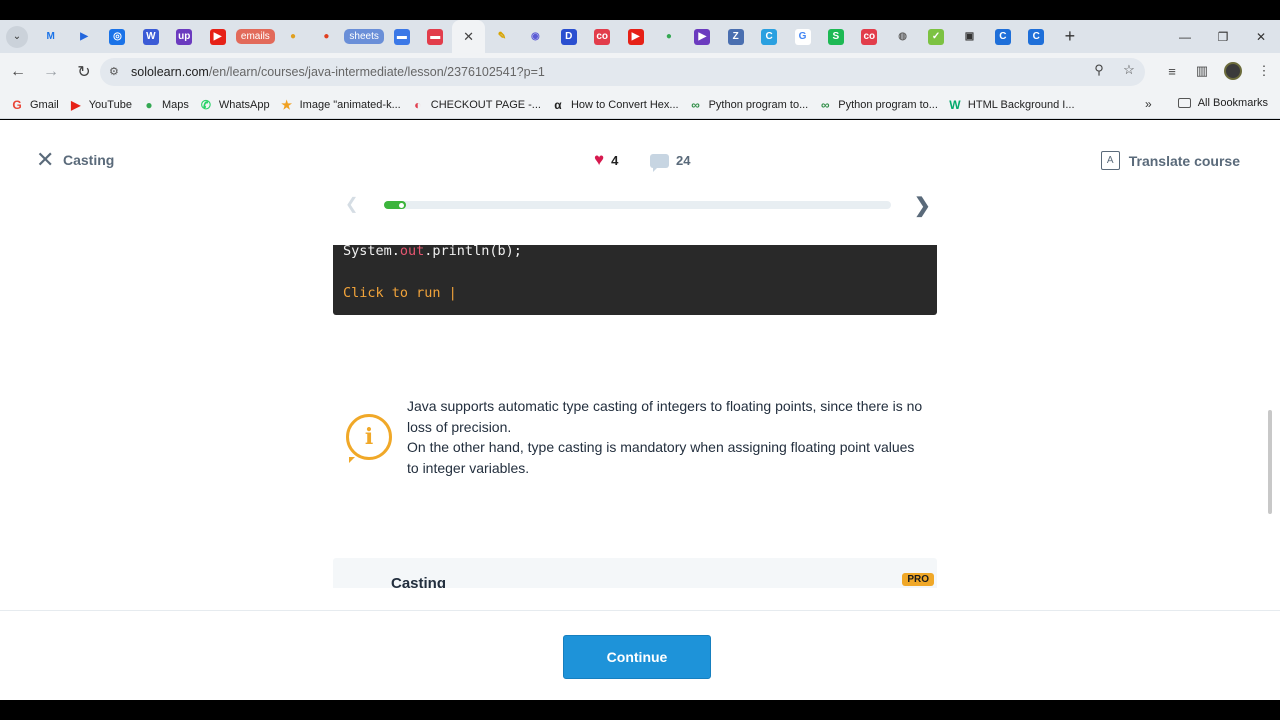 The height and width of the screenshot is (720, 1280). Describe the element at coordinates (116, 72) in the screenshot. I see `site-info-icon: ⚙` at that location.